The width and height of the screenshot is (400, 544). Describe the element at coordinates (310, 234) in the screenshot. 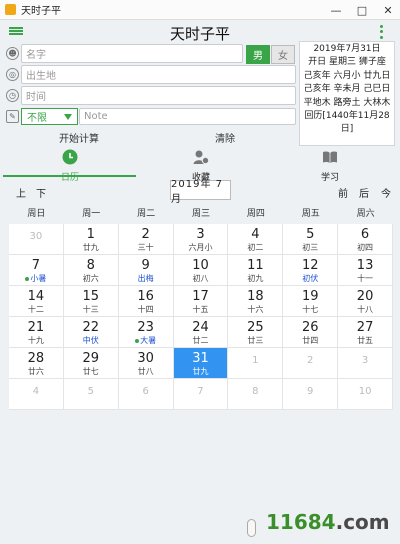

I see `day-number: 5` at that location.